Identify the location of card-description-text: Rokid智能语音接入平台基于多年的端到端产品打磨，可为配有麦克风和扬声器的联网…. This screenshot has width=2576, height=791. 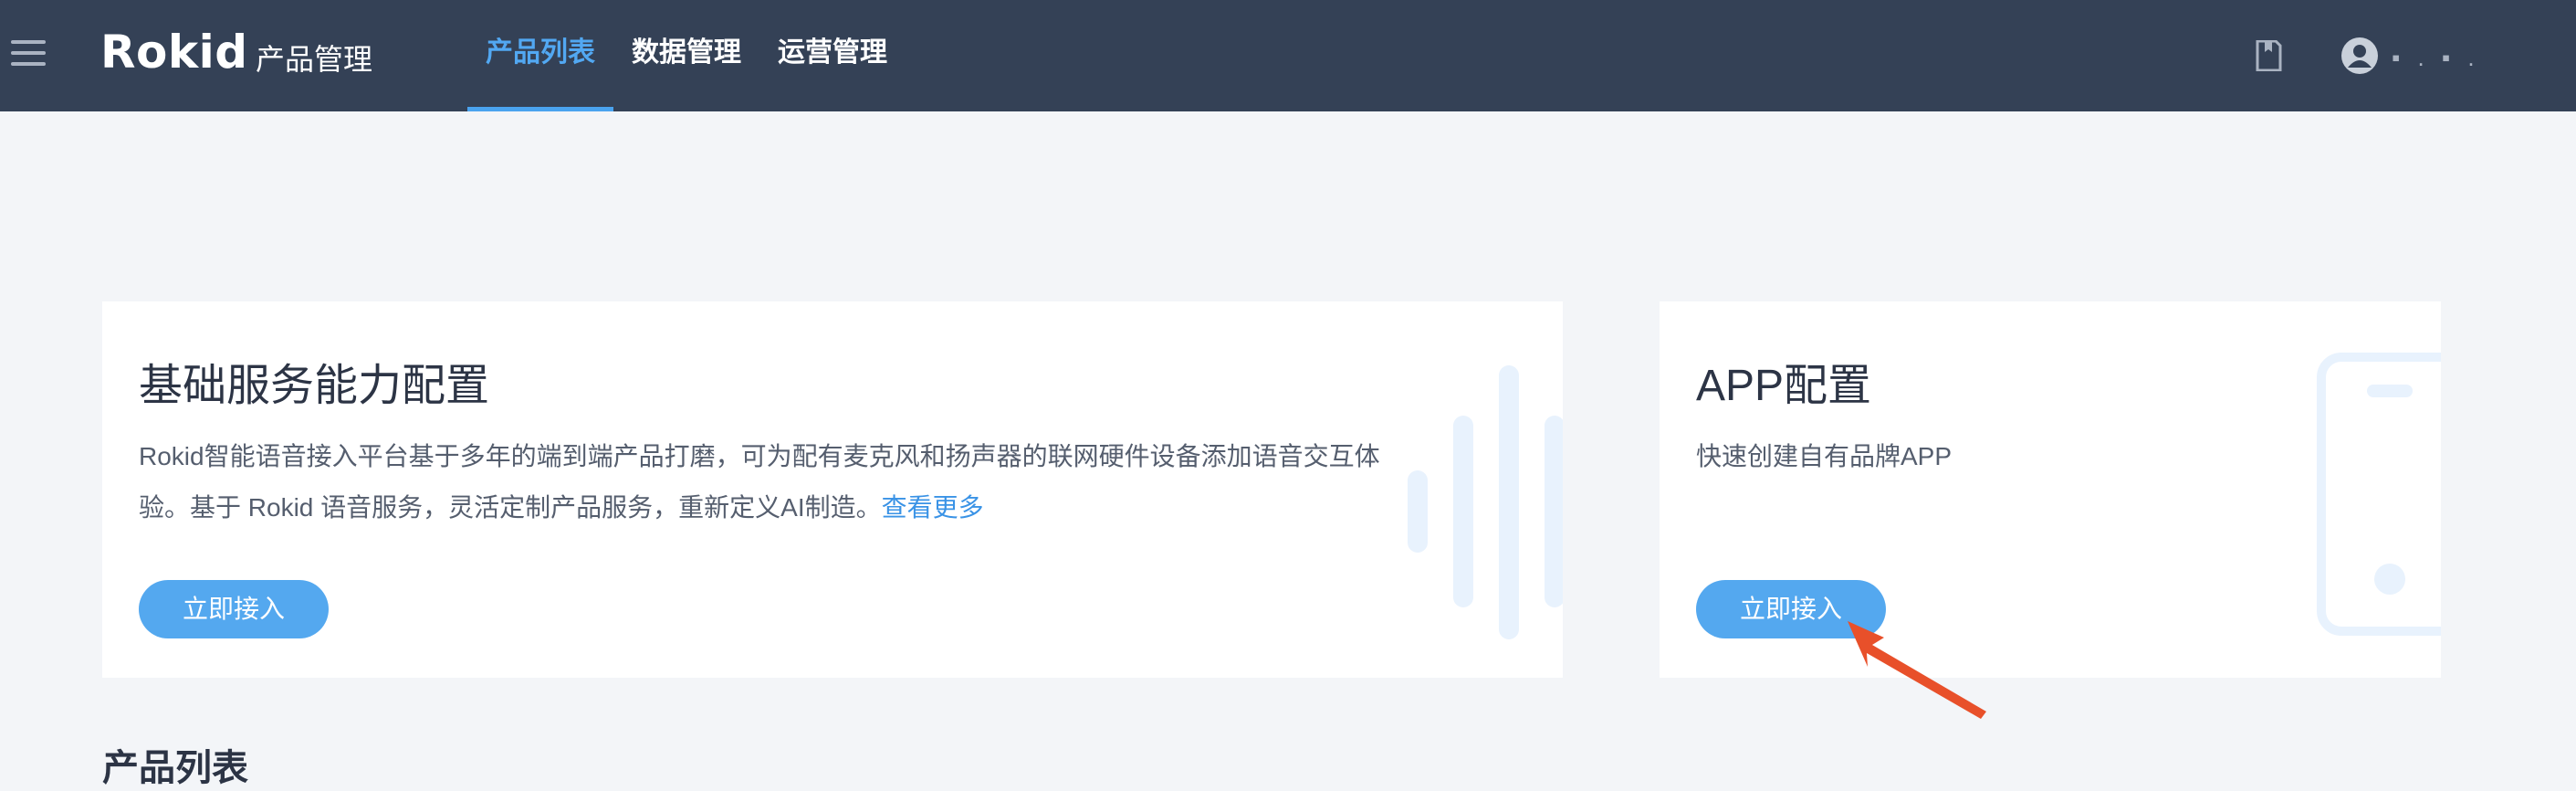
(760, 482).